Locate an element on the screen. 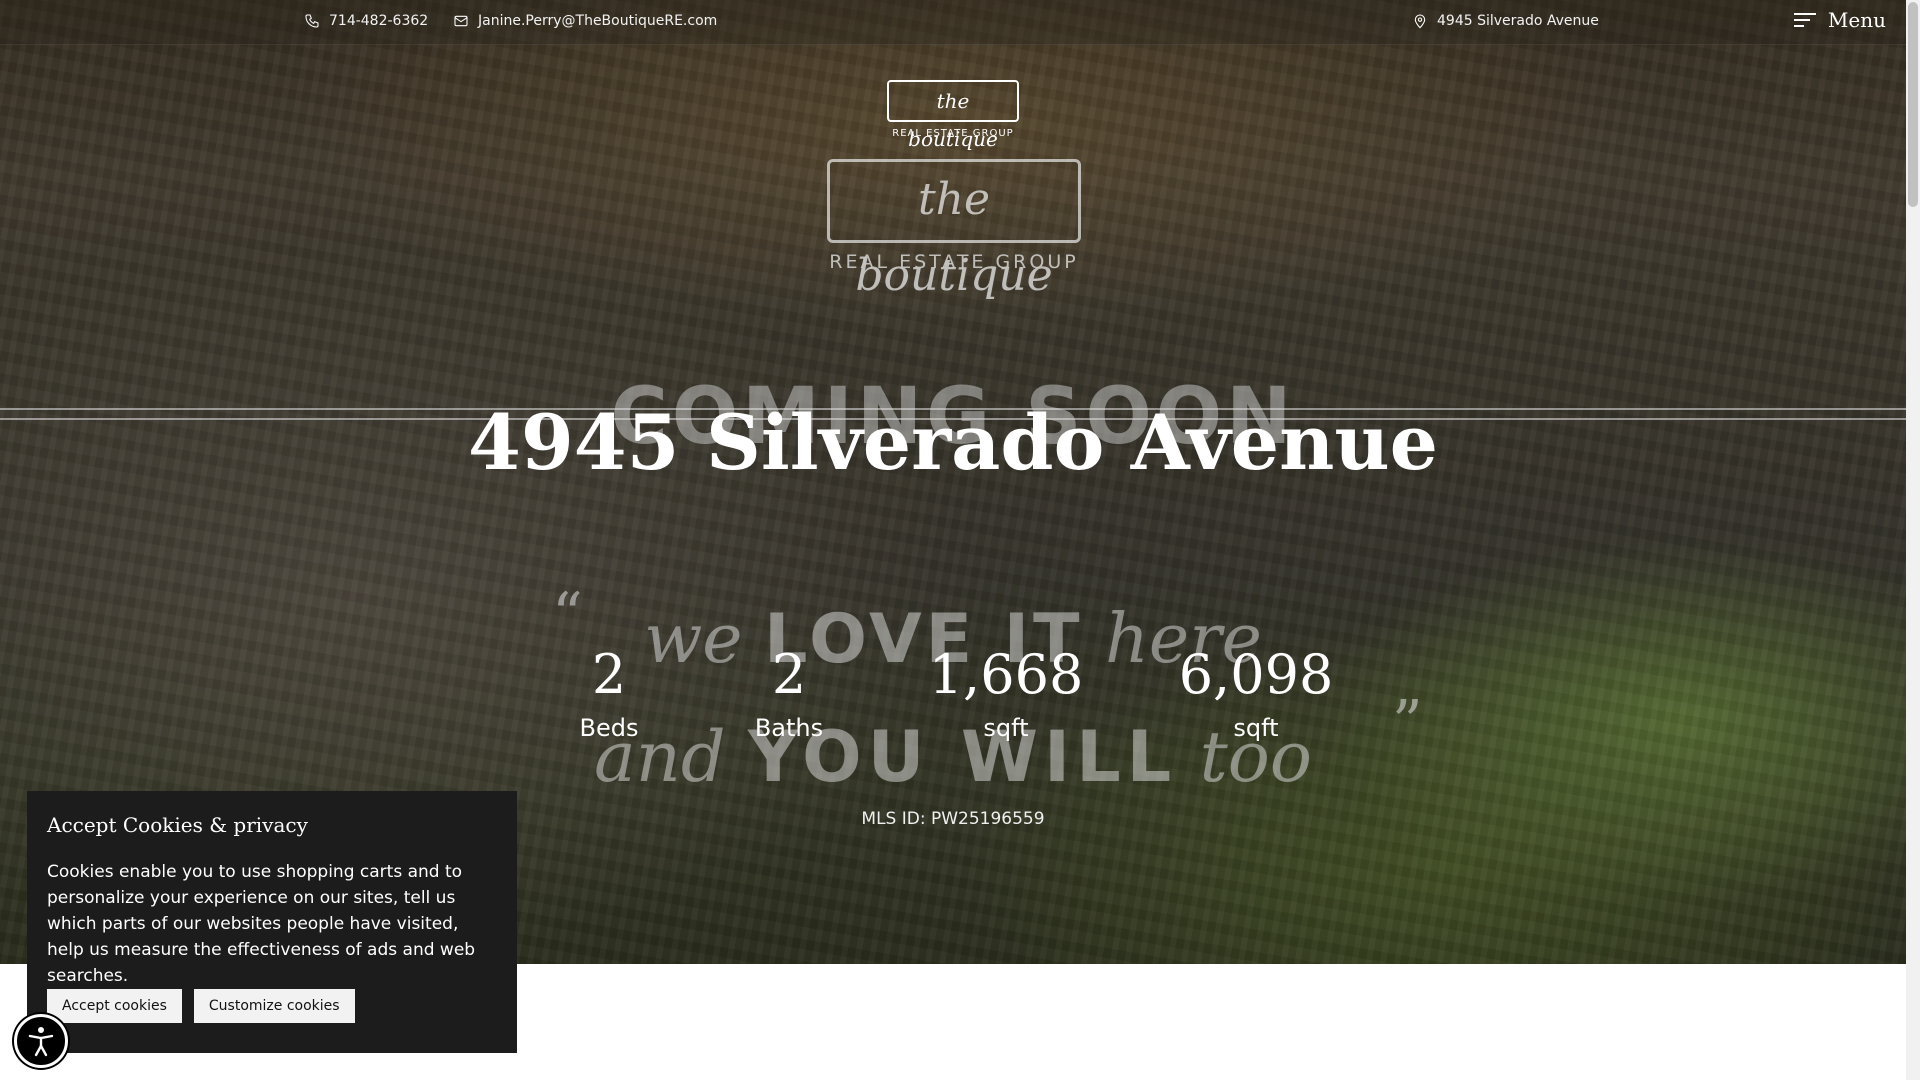 This screenshot has width=1920, height=1080. address-link: 4945 Silverado Avenue is located at coordinates (1505, 21).